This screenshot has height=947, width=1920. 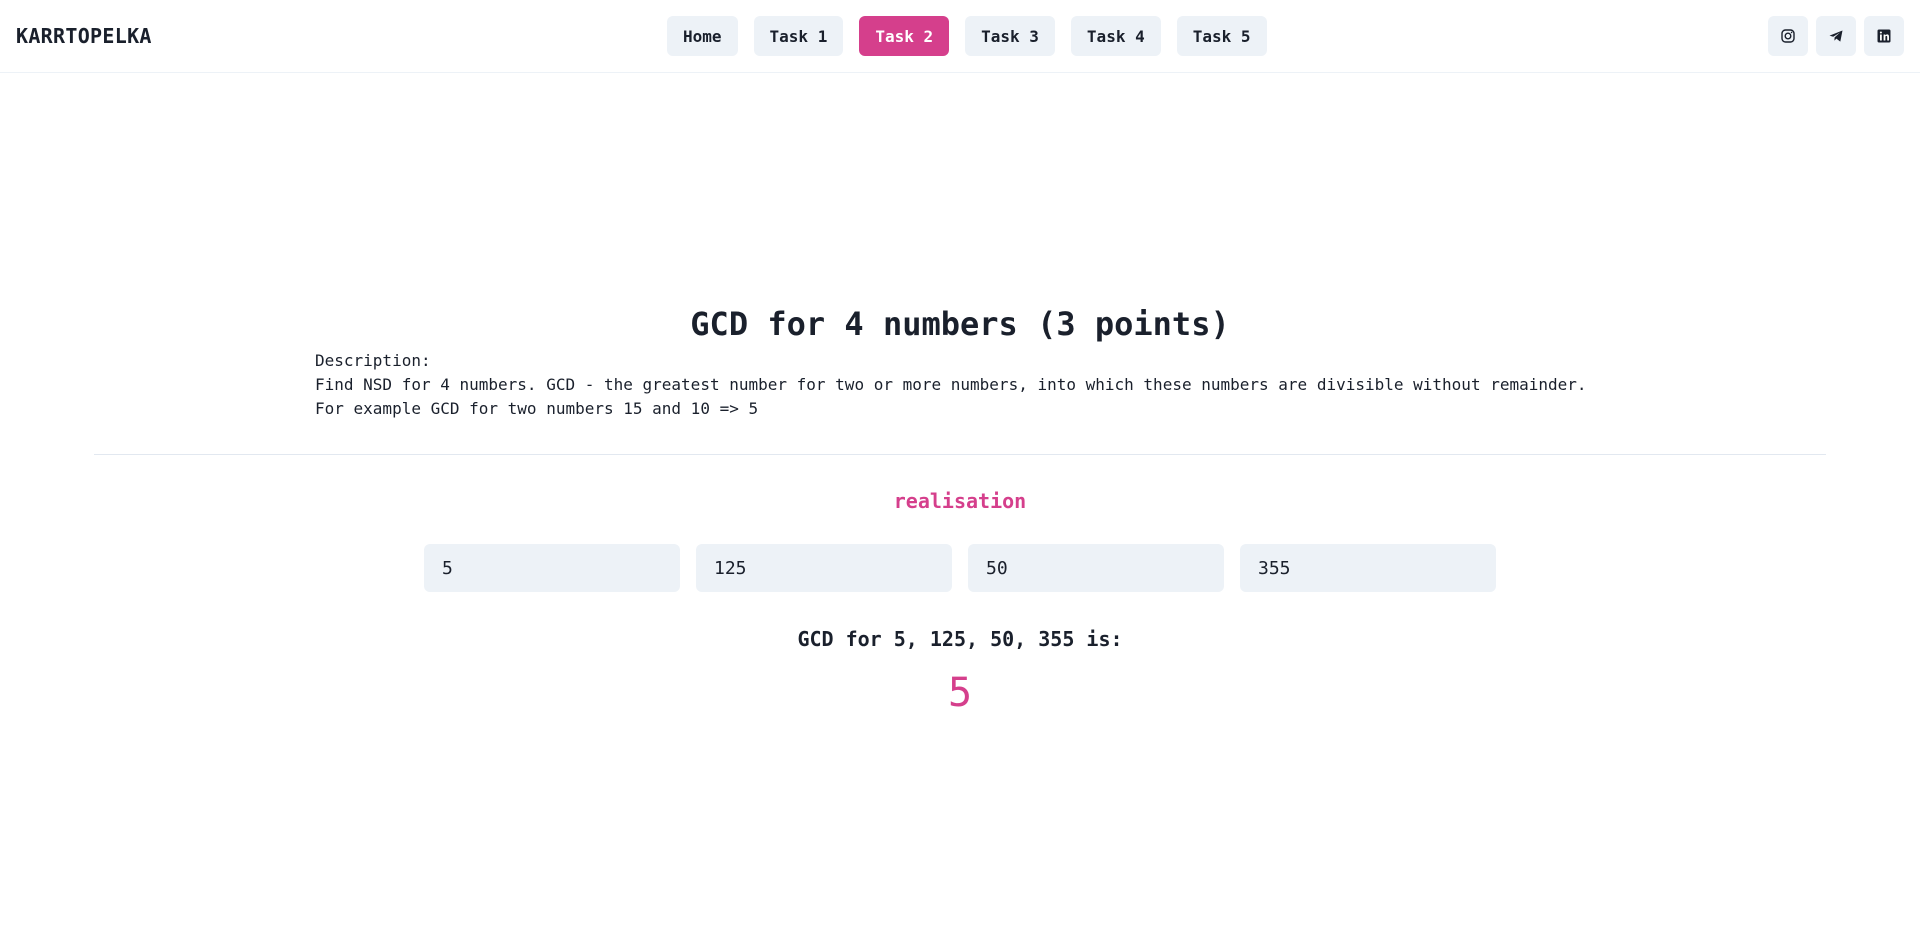 I want to click on nav-home-button: Home, so click(x=702, y=36).